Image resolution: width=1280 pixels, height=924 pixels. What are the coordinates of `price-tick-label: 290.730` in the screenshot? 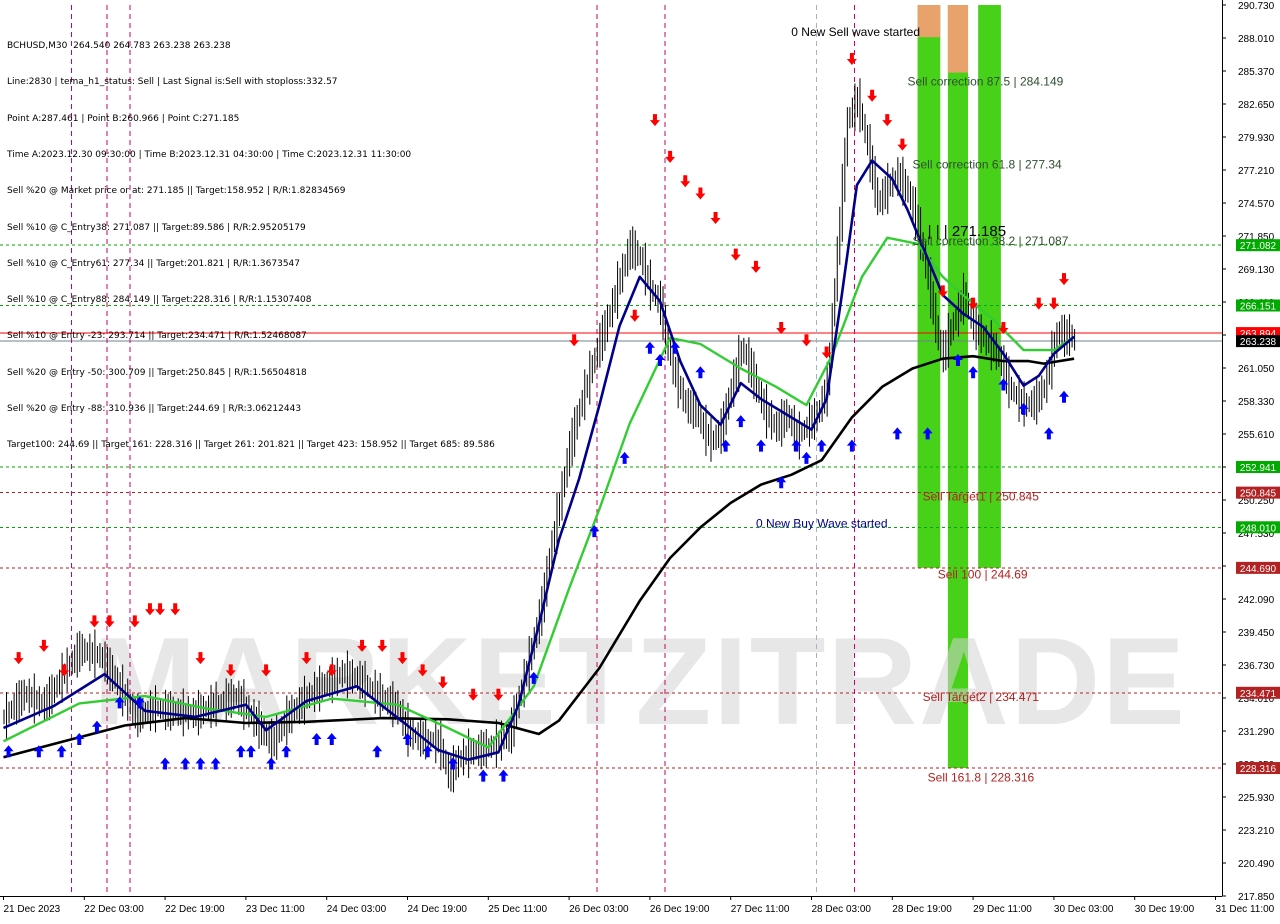 It's located at (1256, 6).